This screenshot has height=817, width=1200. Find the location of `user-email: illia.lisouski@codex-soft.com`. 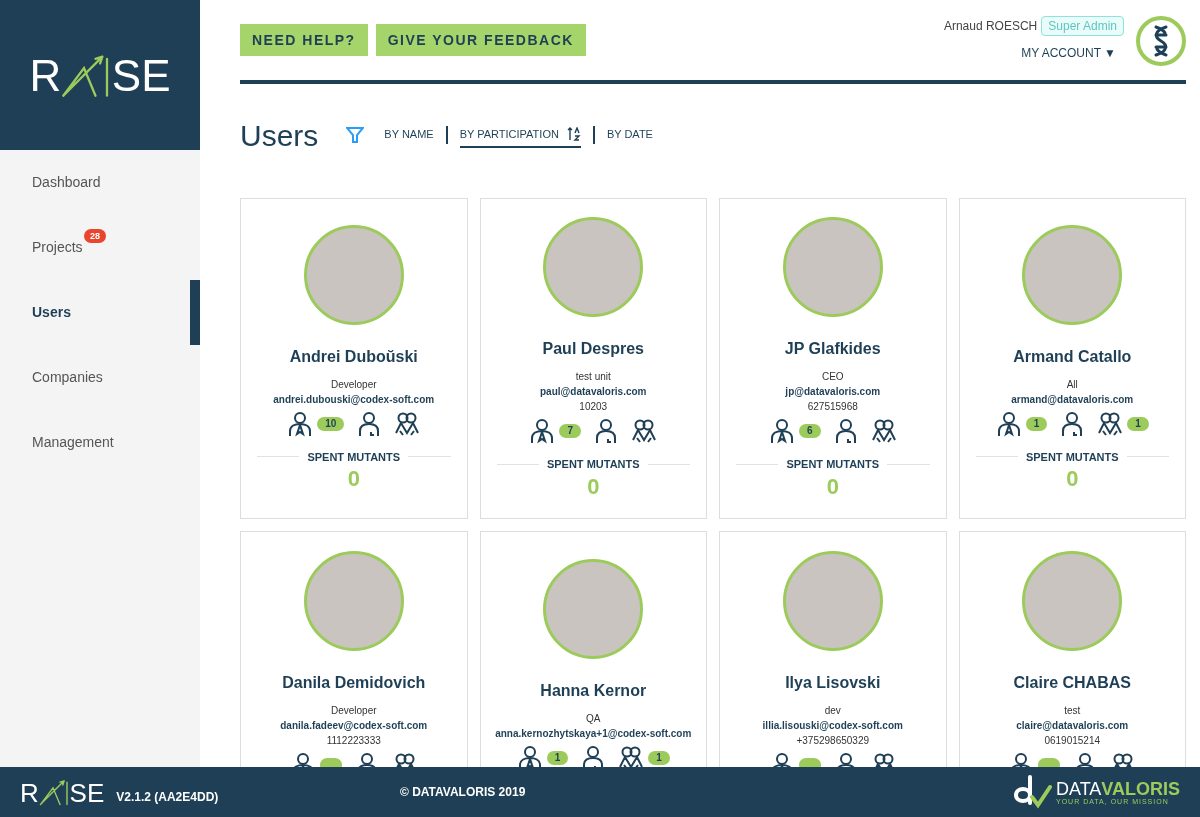

user-email: illia.lisouski@codex-soft.com is located at coordinates (832, 726).